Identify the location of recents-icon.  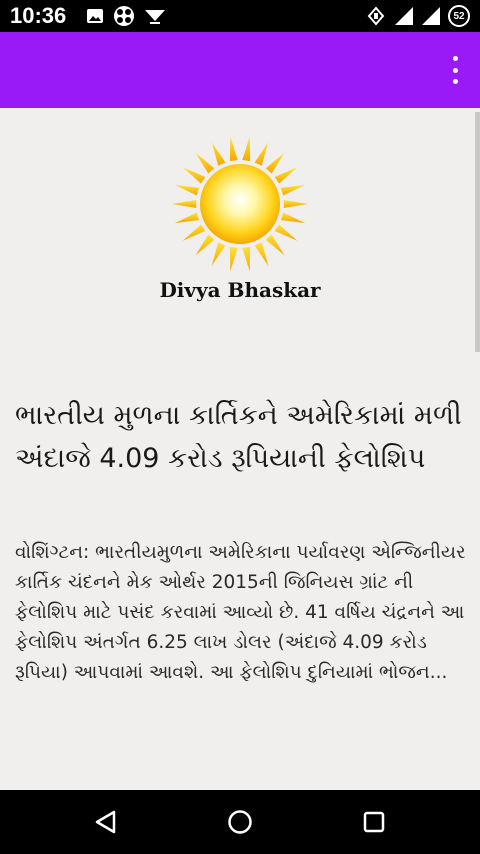
(374, 822).